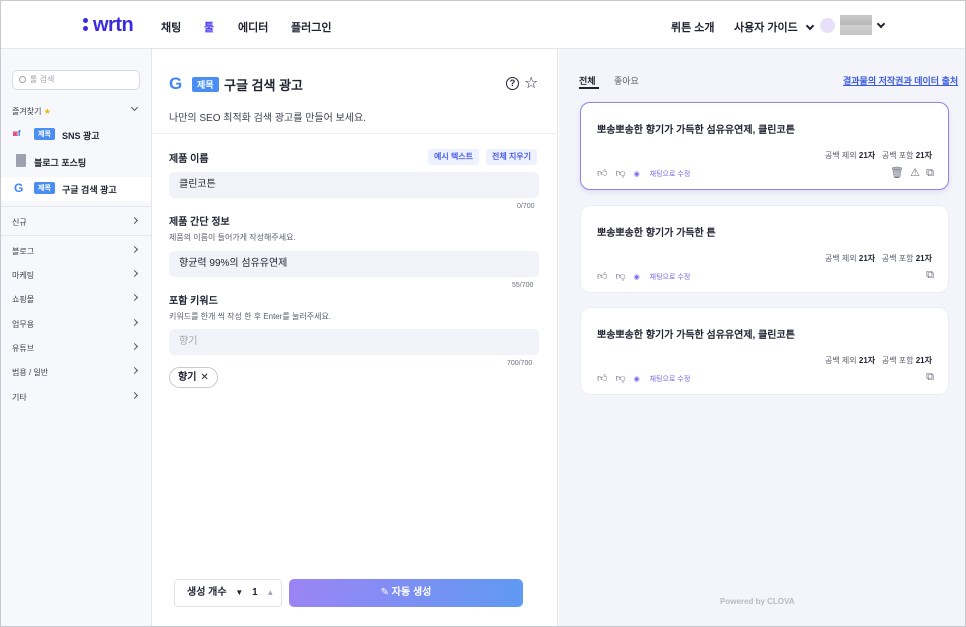 The width and height of the screenshot is (966, 627). Describe the element at coordinates (354, 185) in the screenshot. I see `product-name-input: 클린코튼` at that location.